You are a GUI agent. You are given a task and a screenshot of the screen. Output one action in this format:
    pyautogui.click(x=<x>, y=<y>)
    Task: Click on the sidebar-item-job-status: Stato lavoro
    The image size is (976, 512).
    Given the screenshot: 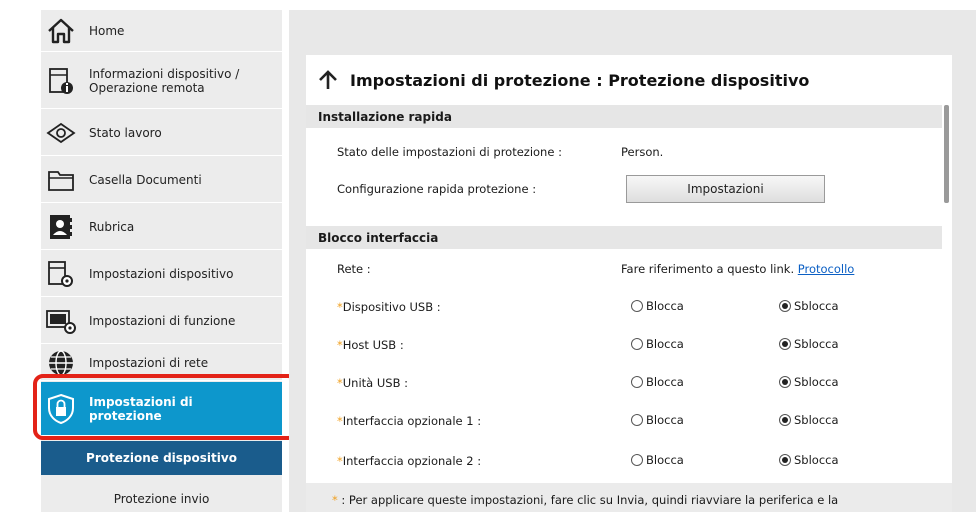 What is the action you would take?
    pyautogui.click(x=161, y=133)
    